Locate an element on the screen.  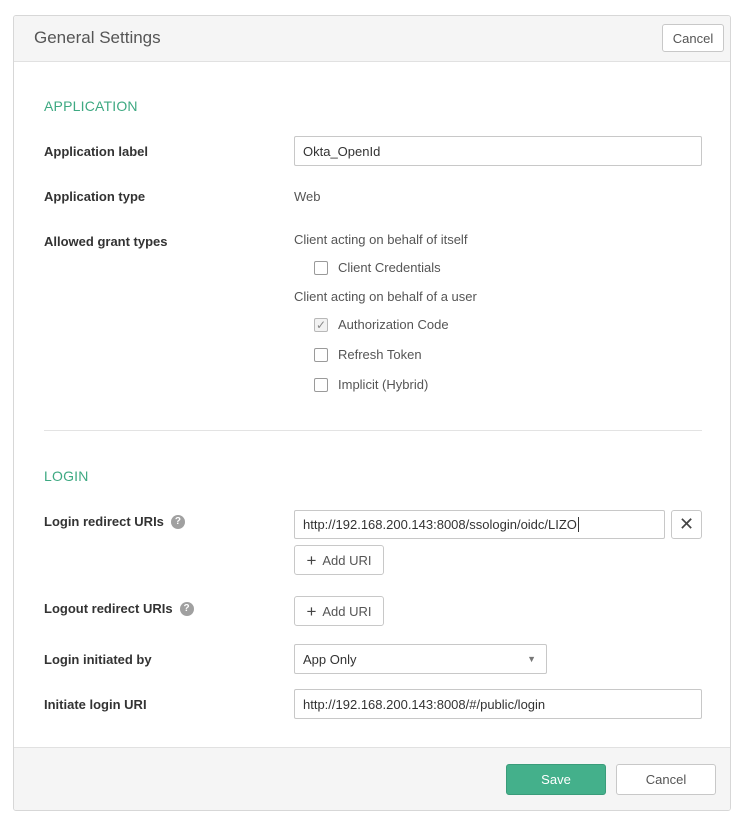
page-title: General Settings is located at coordinates (97, 37).